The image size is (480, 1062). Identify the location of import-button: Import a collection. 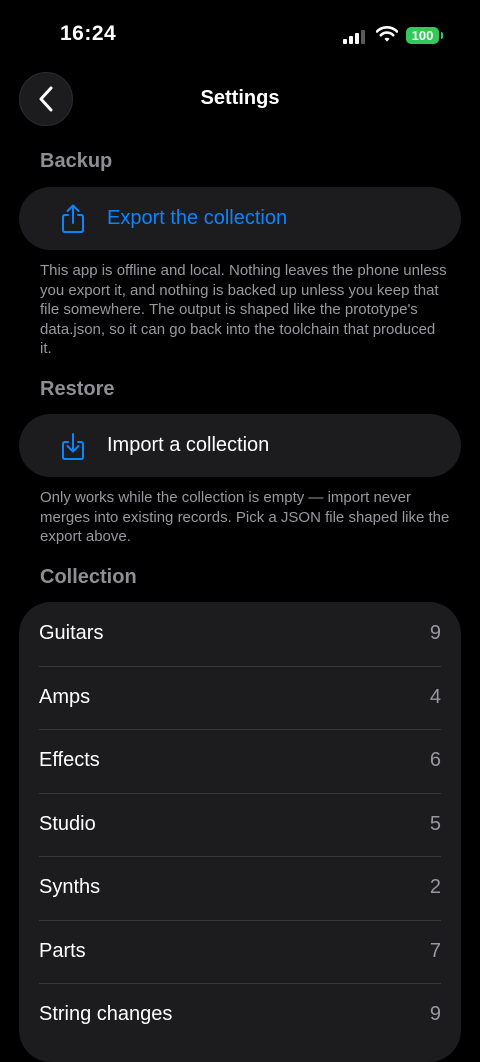
(240, 445).